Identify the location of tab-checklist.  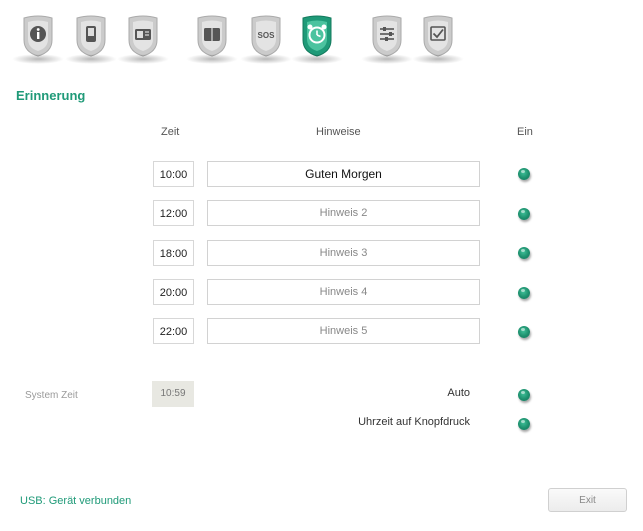
(438, 39).